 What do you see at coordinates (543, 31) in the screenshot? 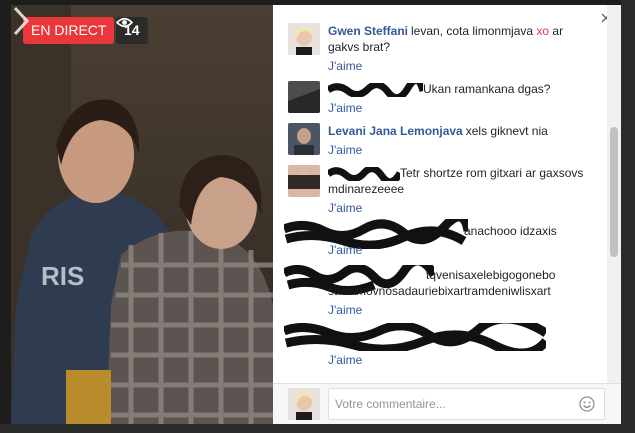
I see `comment-highlight: xo` at bounding box center [543, 31].